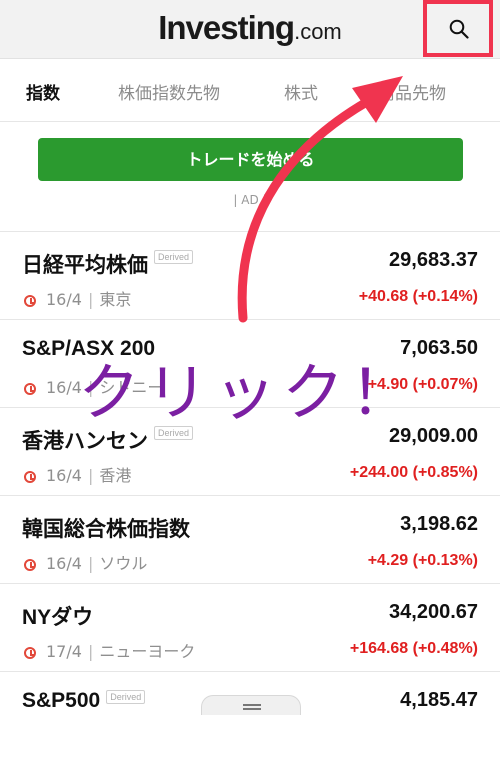 This screenshot has width=500, height=759. What do you see at coordinates (115, 475) in the screenshot?
I see `index-location: 香港` at bounding box center [115, 475].